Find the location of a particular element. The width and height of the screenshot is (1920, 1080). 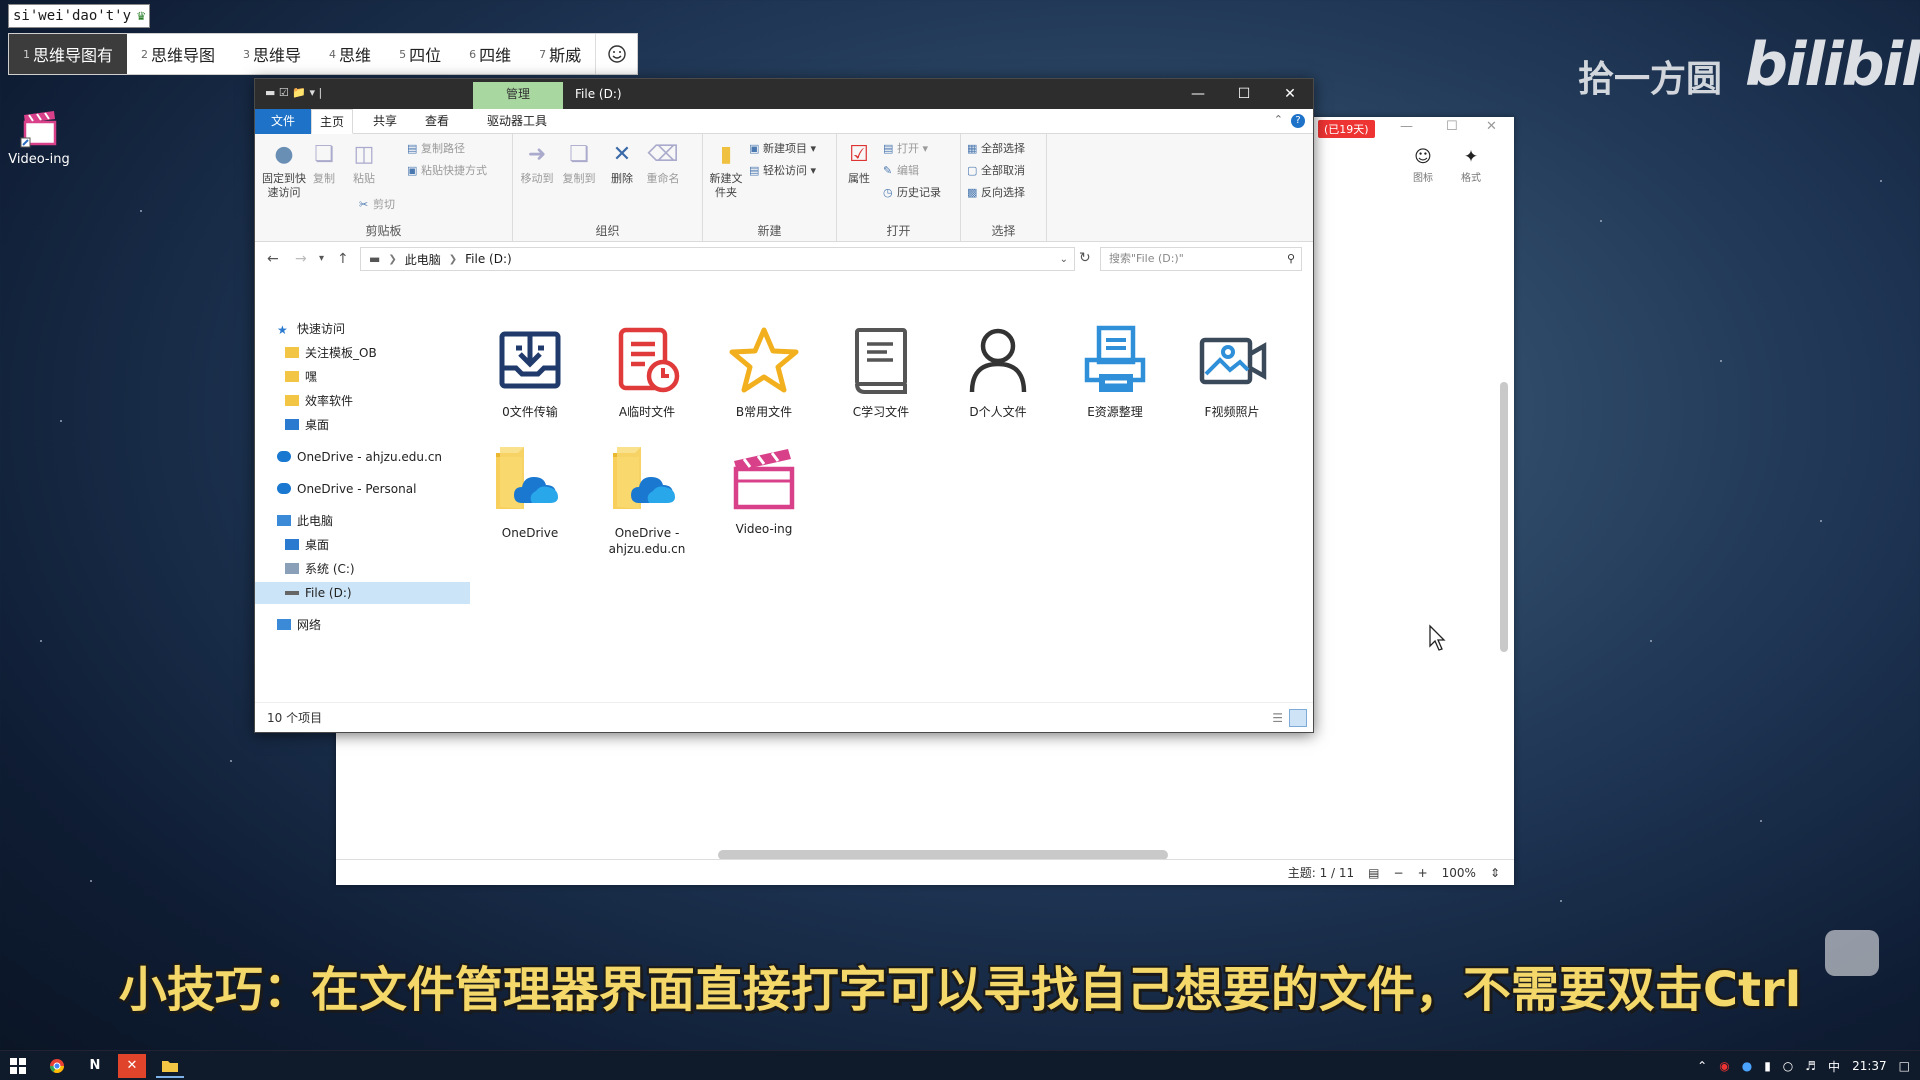

map-icon: ▤ is located at coordinates (1373, 873).